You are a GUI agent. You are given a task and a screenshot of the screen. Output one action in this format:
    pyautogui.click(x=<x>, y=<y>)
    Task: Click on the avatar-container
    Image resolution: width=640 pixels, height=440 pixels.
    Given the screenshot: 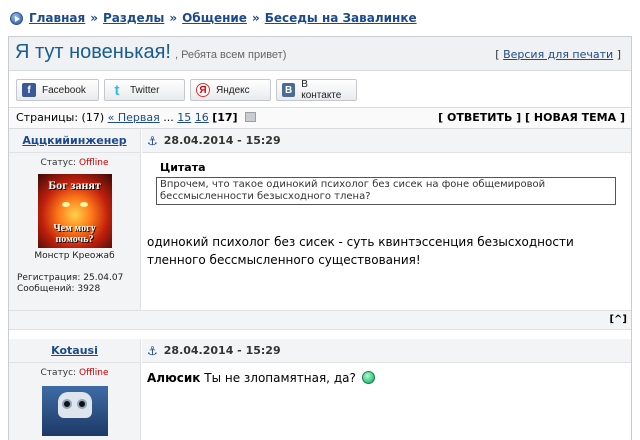 What is the action you would take?
    pyautogui.click(x=74, y=411)
    